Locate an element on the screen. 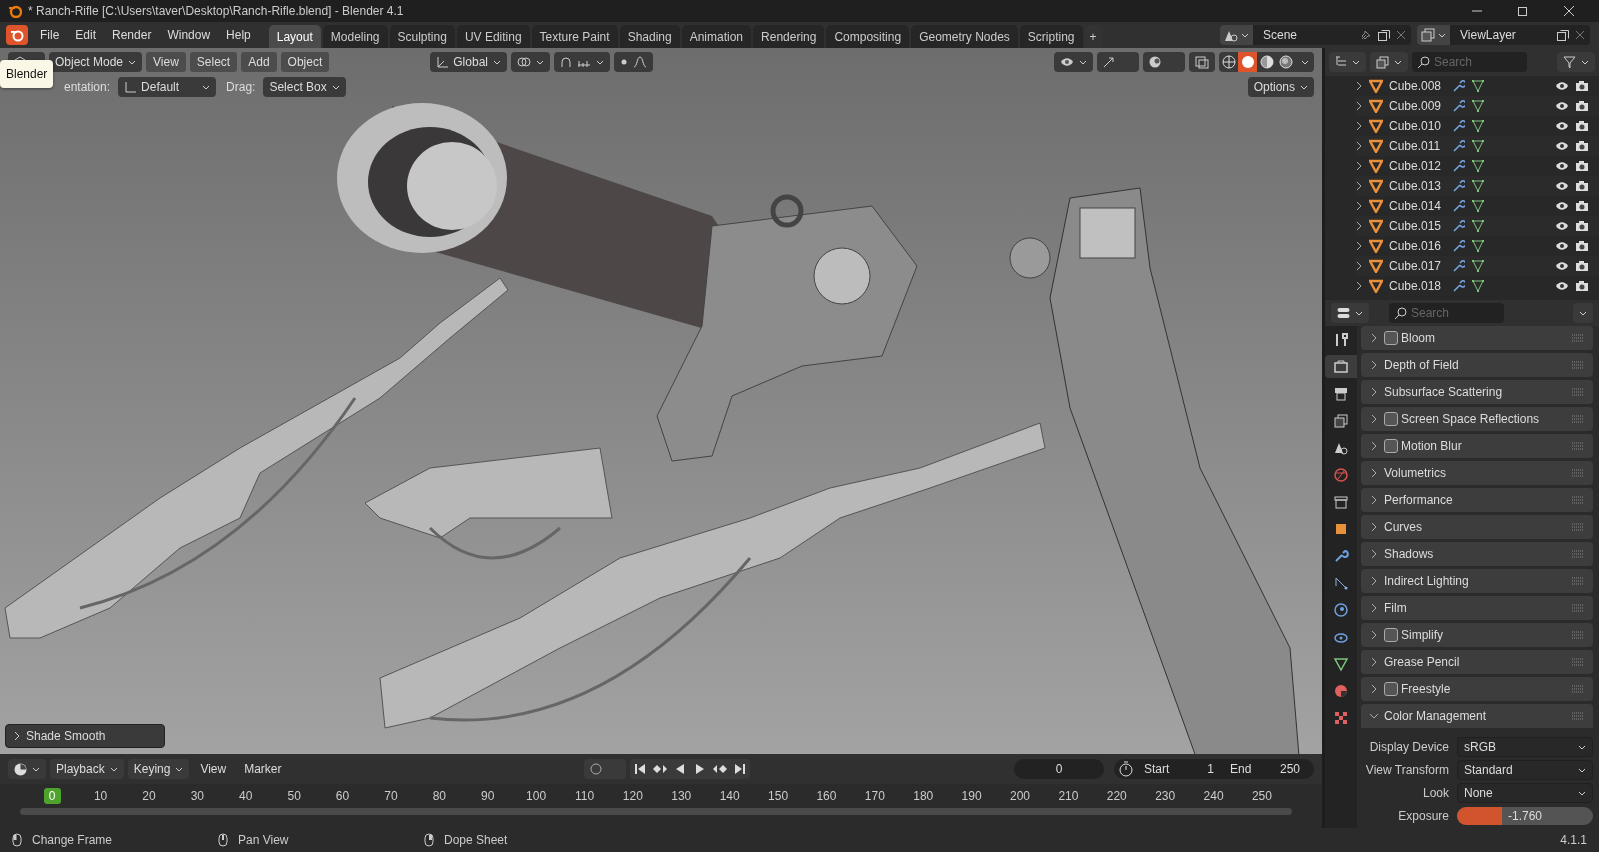 This screenshot has height=852, width=1599. object-name: Cube.016 is located at coordinates (1417, 246).